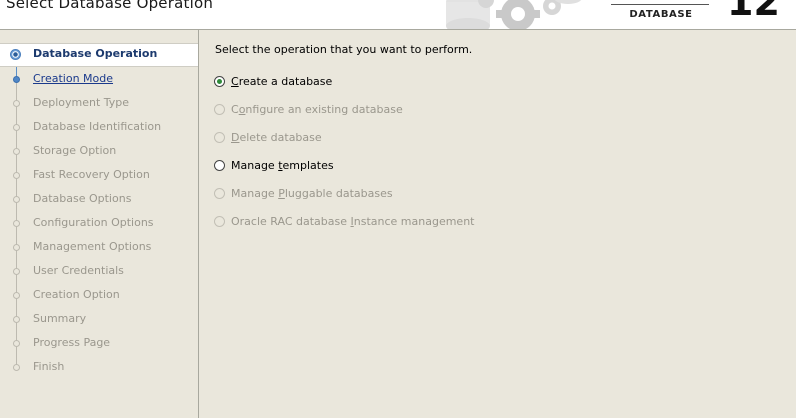 The height and width of the screenshot is (418, 796). I want to click on mnemonic: C, so click(235, 81).